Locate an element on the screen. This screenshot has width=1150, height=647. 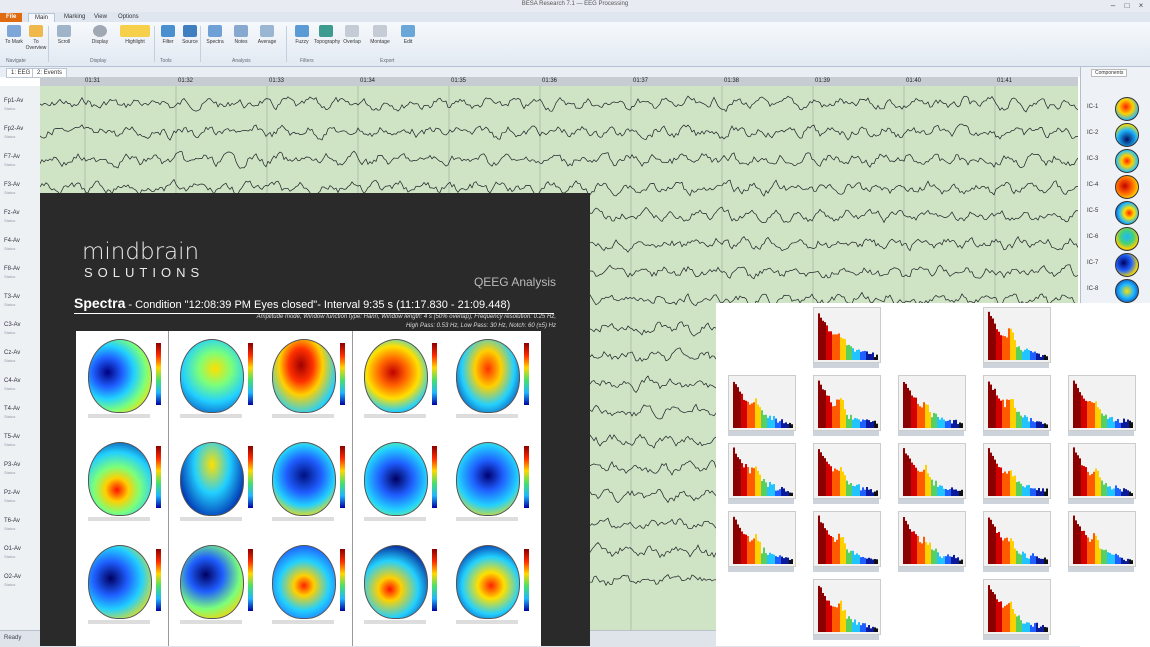
topography-button: Topography is located at coordinates (327, 41).